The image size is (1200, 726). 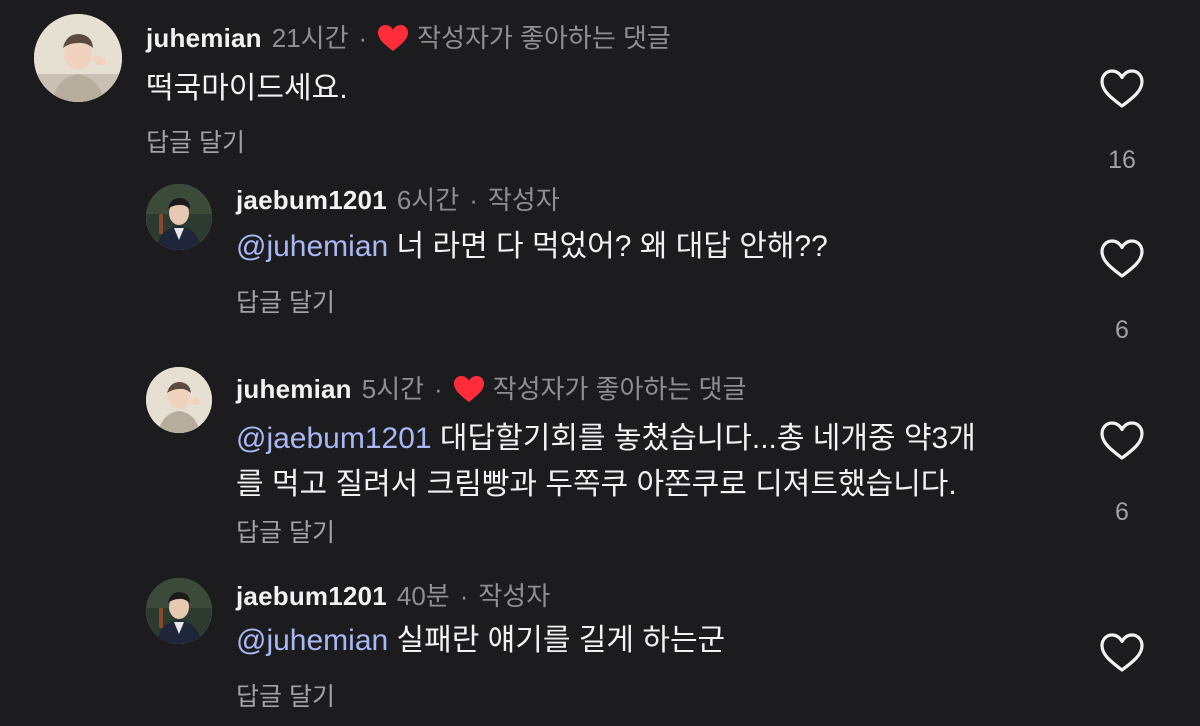 I want to click on comment-body: 너 라면 다 먹었어? 왜 대답 안해??, so click(x=608, y=246).